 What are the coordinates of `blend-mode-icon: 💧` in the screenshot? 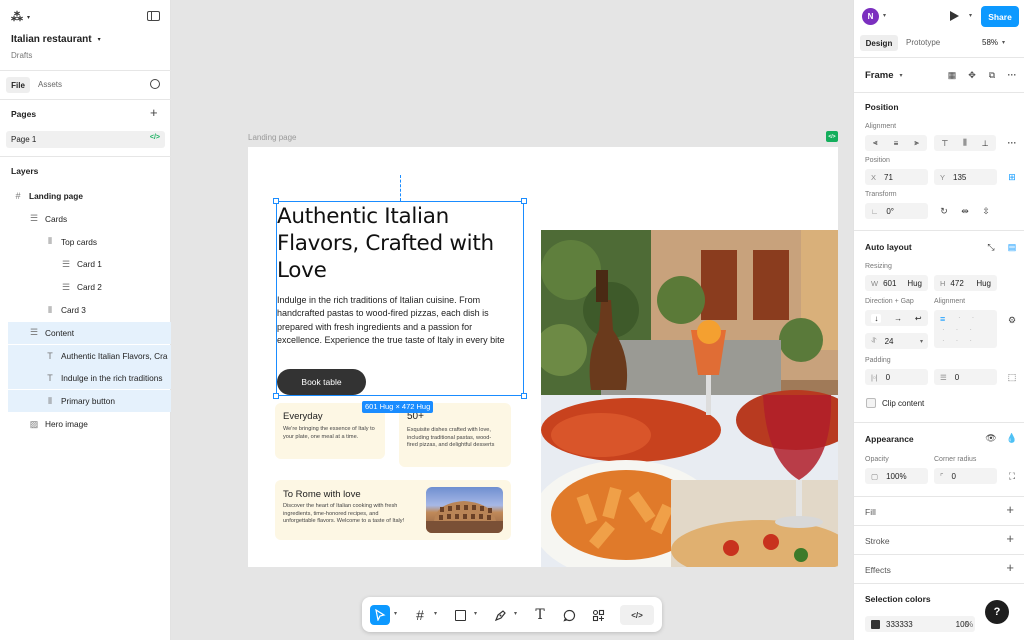 It's located at (1012, 438).